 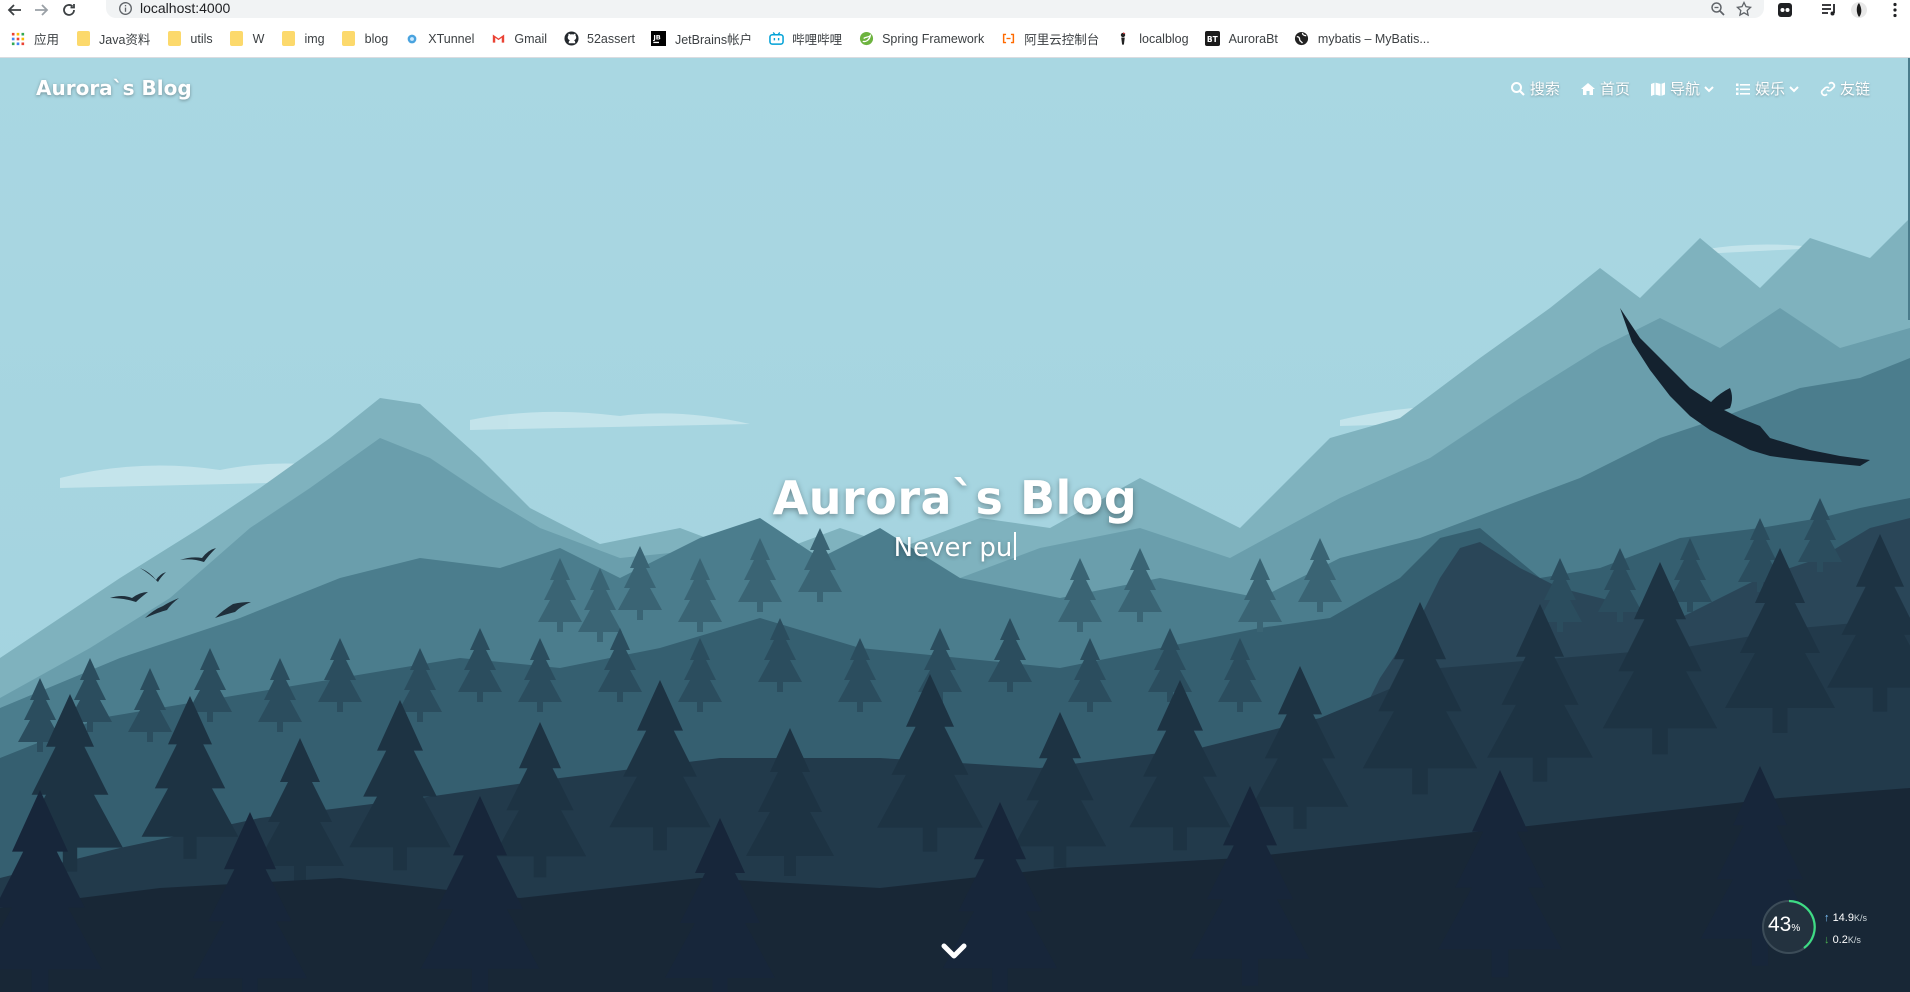 What do you see at coordinates (1827, 918) in the screenshot?
I see `upload-arrow-icon: ↑` at bounding box center [1827, 918].